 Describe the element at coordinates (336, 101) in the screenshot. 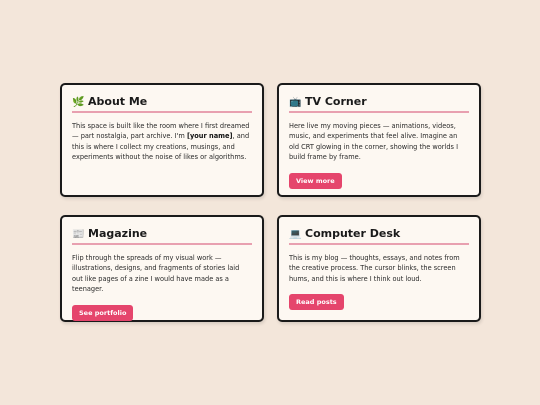

I see `tv-corner-title: TV Corner` at that location.